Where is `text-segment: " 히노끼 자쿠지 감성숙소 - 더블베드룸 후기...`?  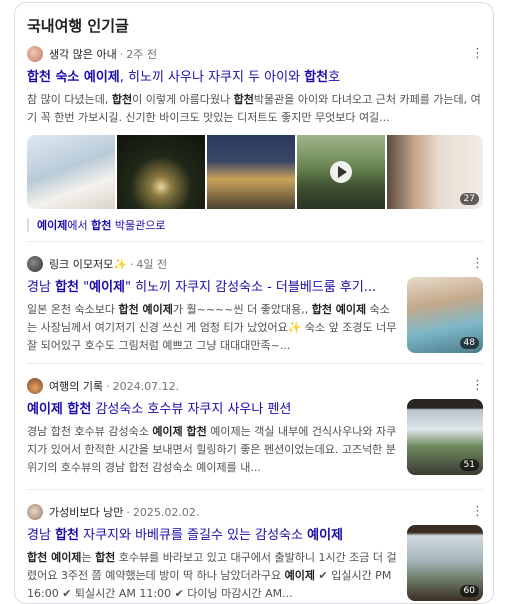
text-segment: " 히노끼 자쿠지 감성숙소 - 더블베드룸 후기... is located at coordinates (251, 287).